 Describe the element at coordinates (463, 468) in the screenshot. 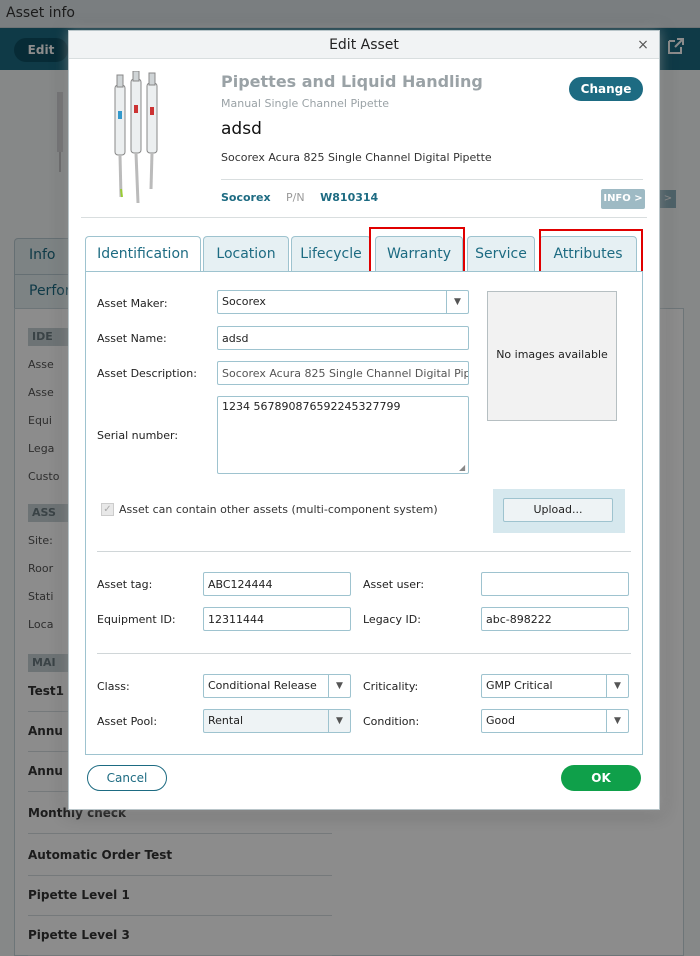

I see `resize-handle-icon: ◢` at that location.